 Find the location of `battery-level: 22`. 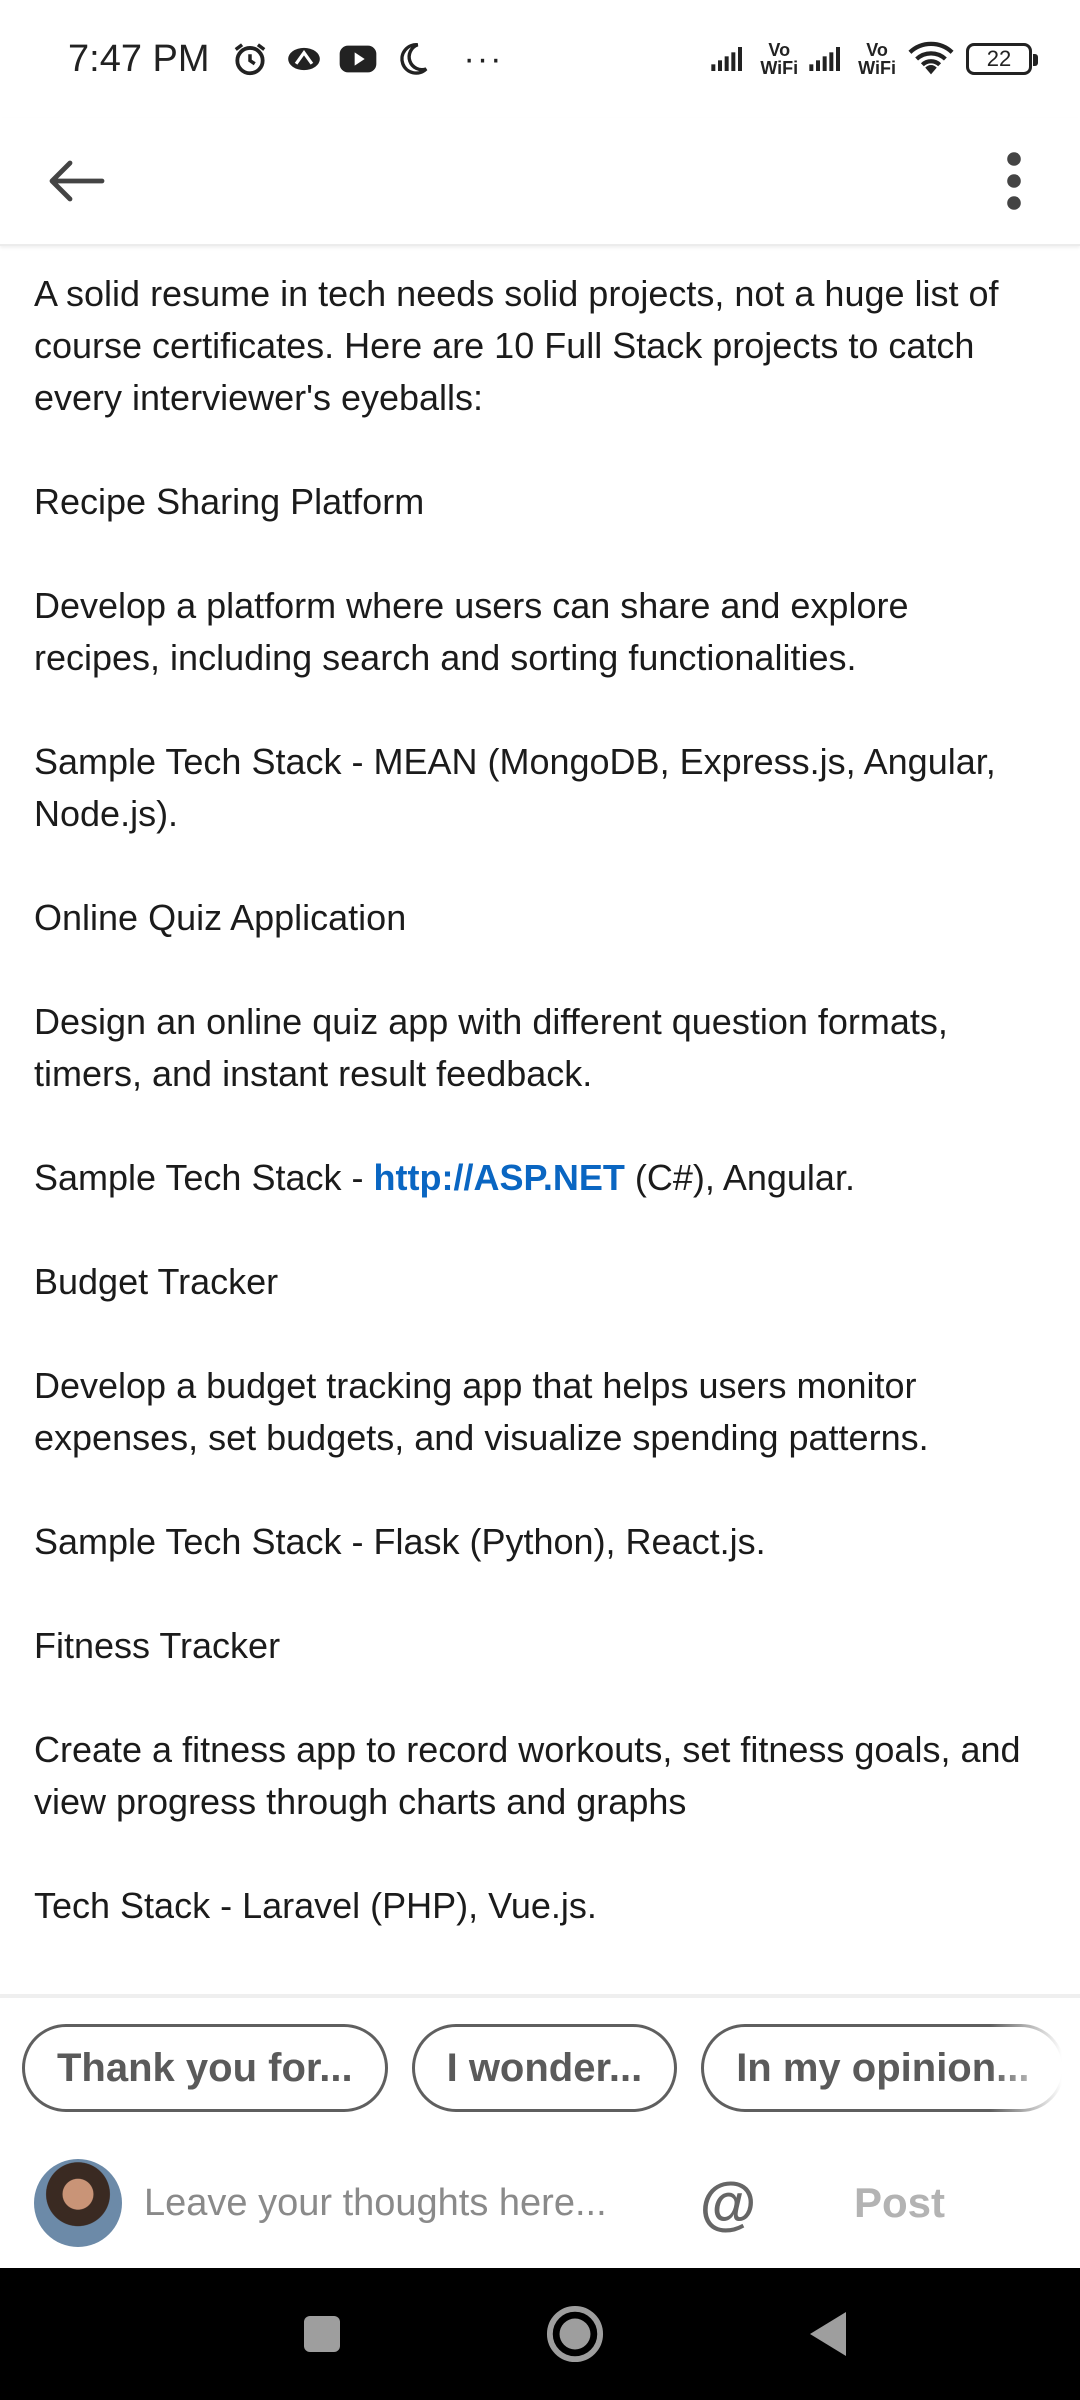

battery-level: 22 is located at coordinates (999, 58).